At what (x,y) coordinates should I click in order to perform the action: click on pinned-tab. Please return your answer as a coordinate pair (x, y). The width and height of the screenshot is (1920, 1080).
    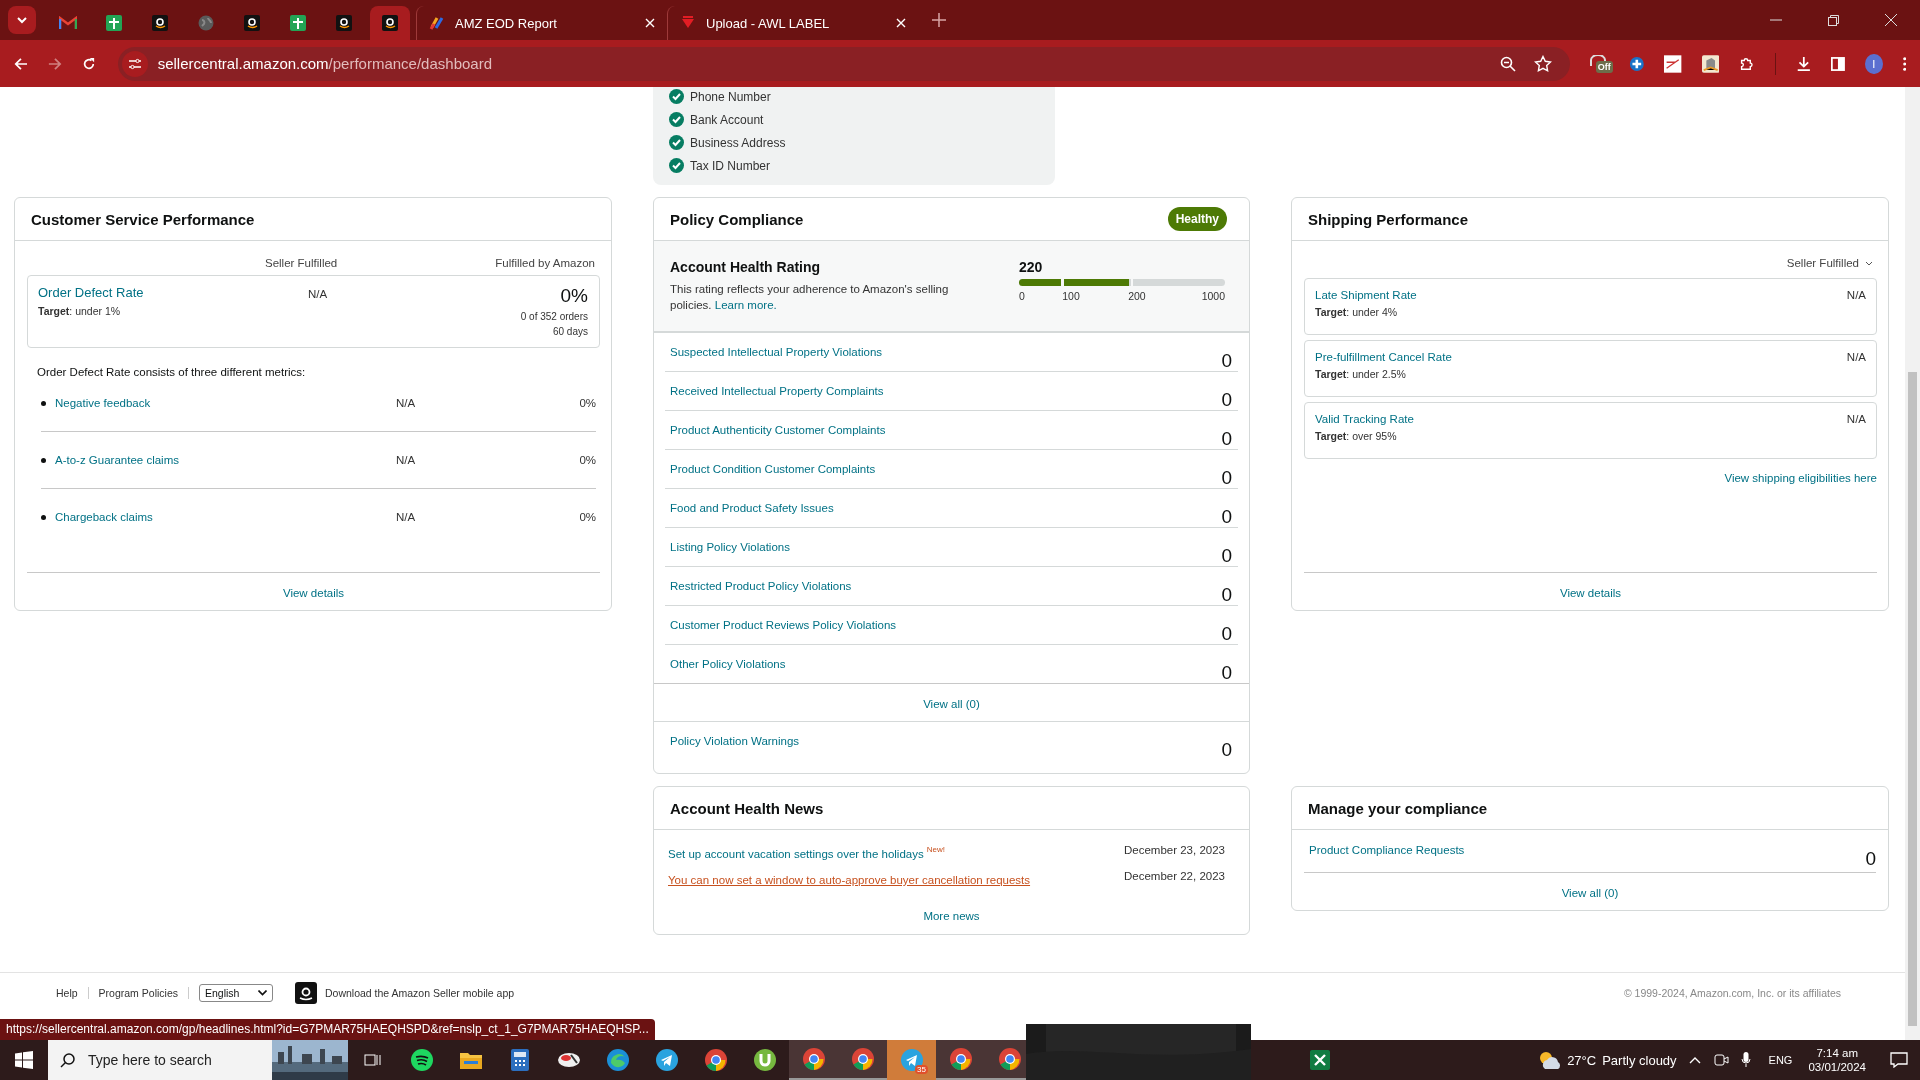
    Looking at the image, I should click on (390, 23).